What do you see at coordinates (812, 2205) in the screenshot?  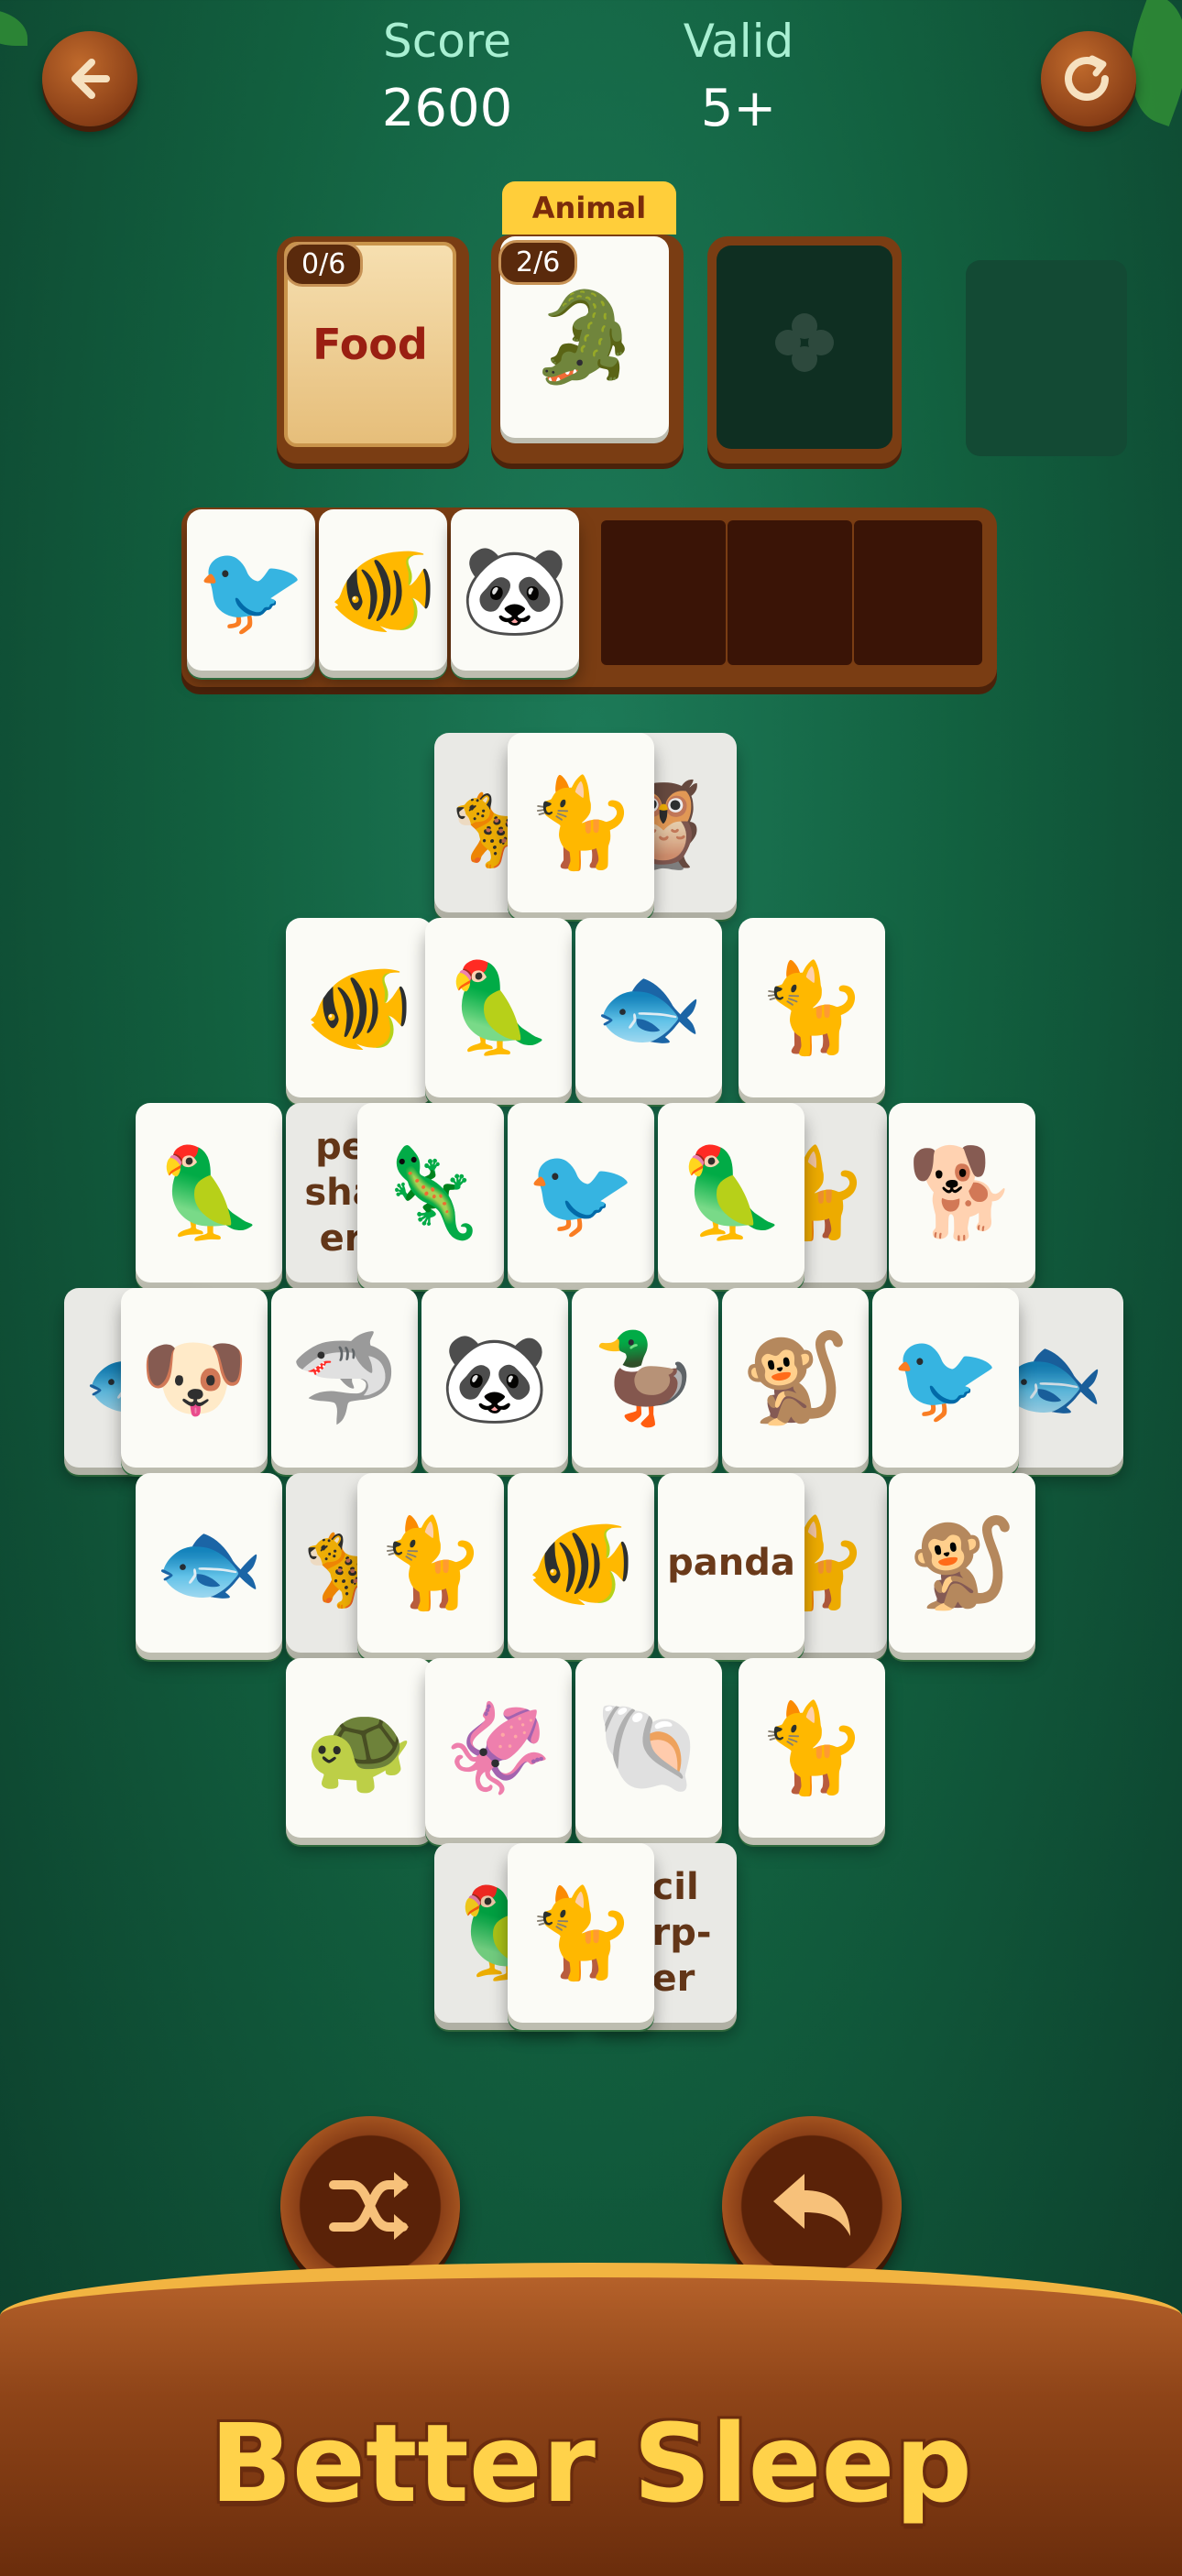 I see `undo-icon` at bounding box center [812, 2205].